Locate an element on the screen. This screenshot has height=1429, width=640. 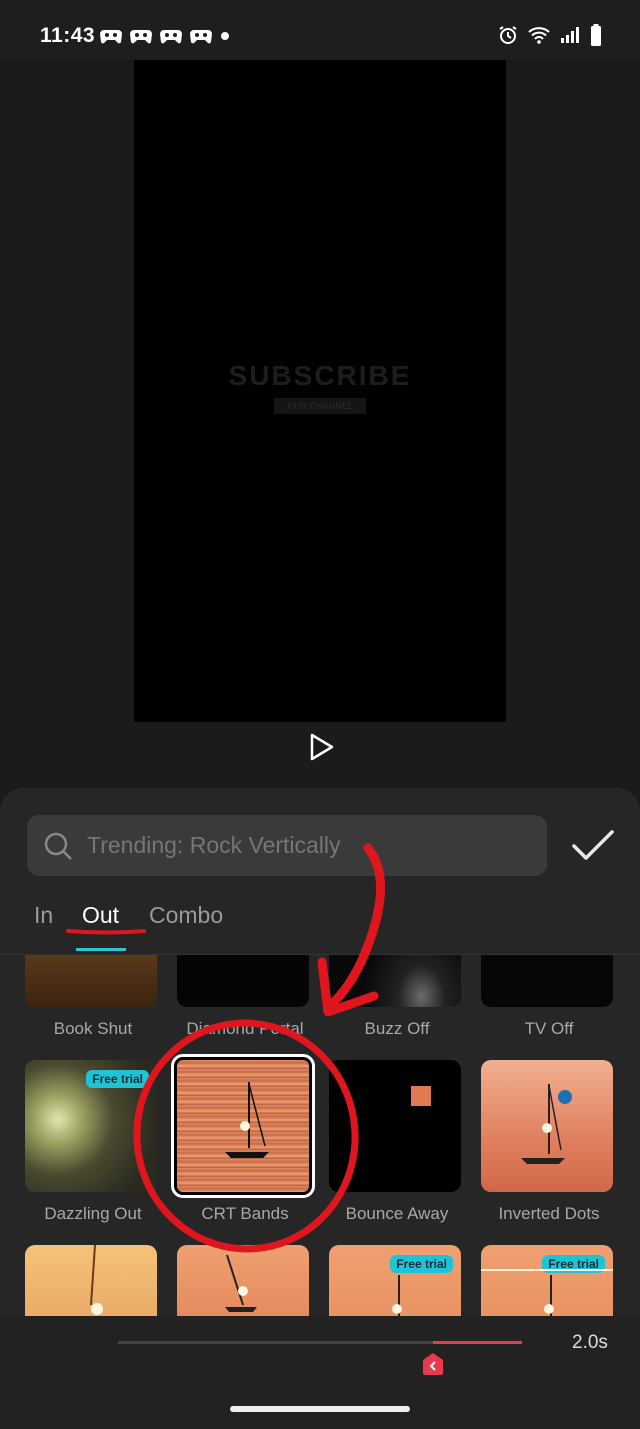
tab-in: In is located at coordinates (43, 915).